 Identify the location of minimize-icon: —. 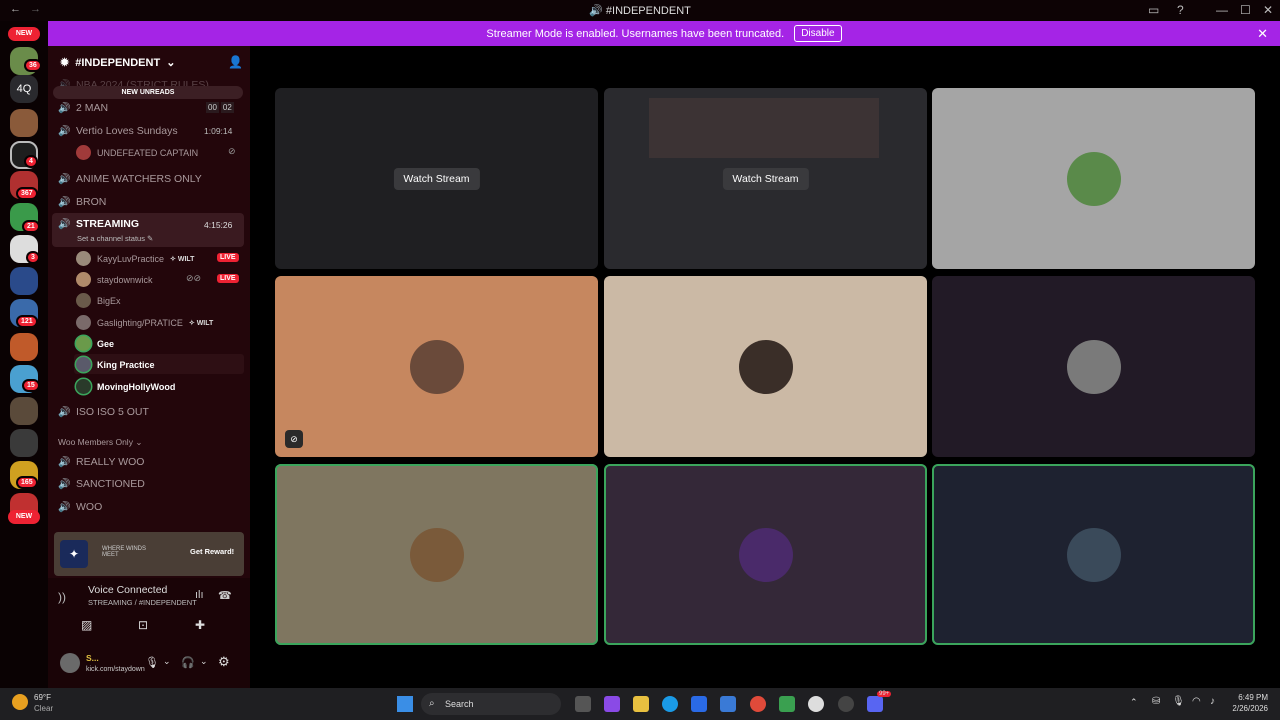
(1222, 10).